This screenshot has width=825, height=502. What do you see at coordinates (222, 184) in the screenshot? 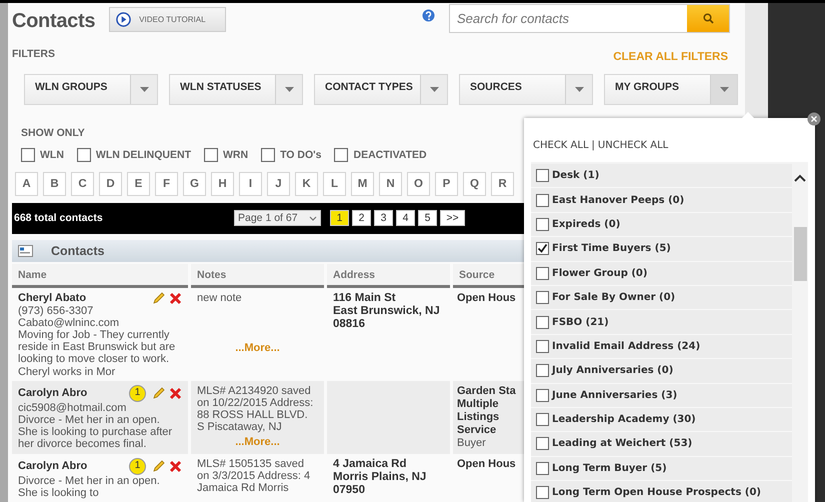
I see `letter-filter-button: H` at bounding box center [222, 184].